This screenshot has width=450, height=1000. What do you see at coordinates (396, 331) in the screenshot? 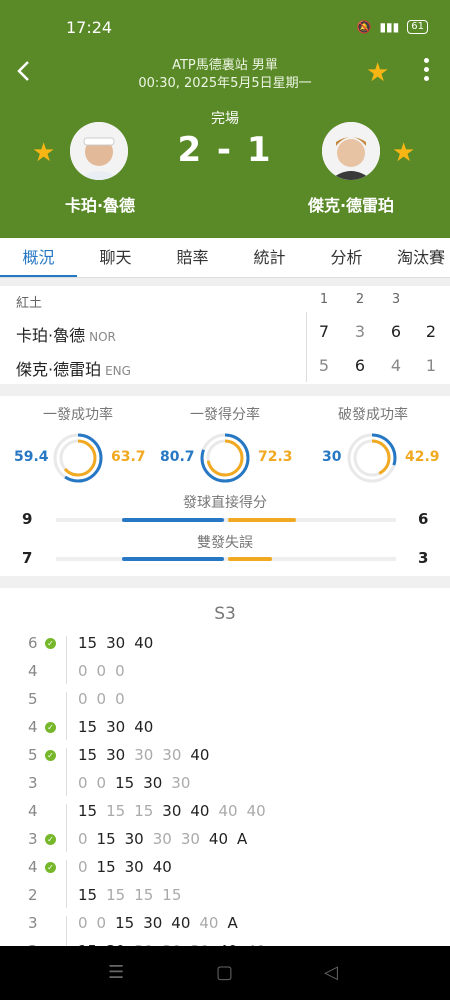
I see `set-score: 6` at bounding box center [396, 331].